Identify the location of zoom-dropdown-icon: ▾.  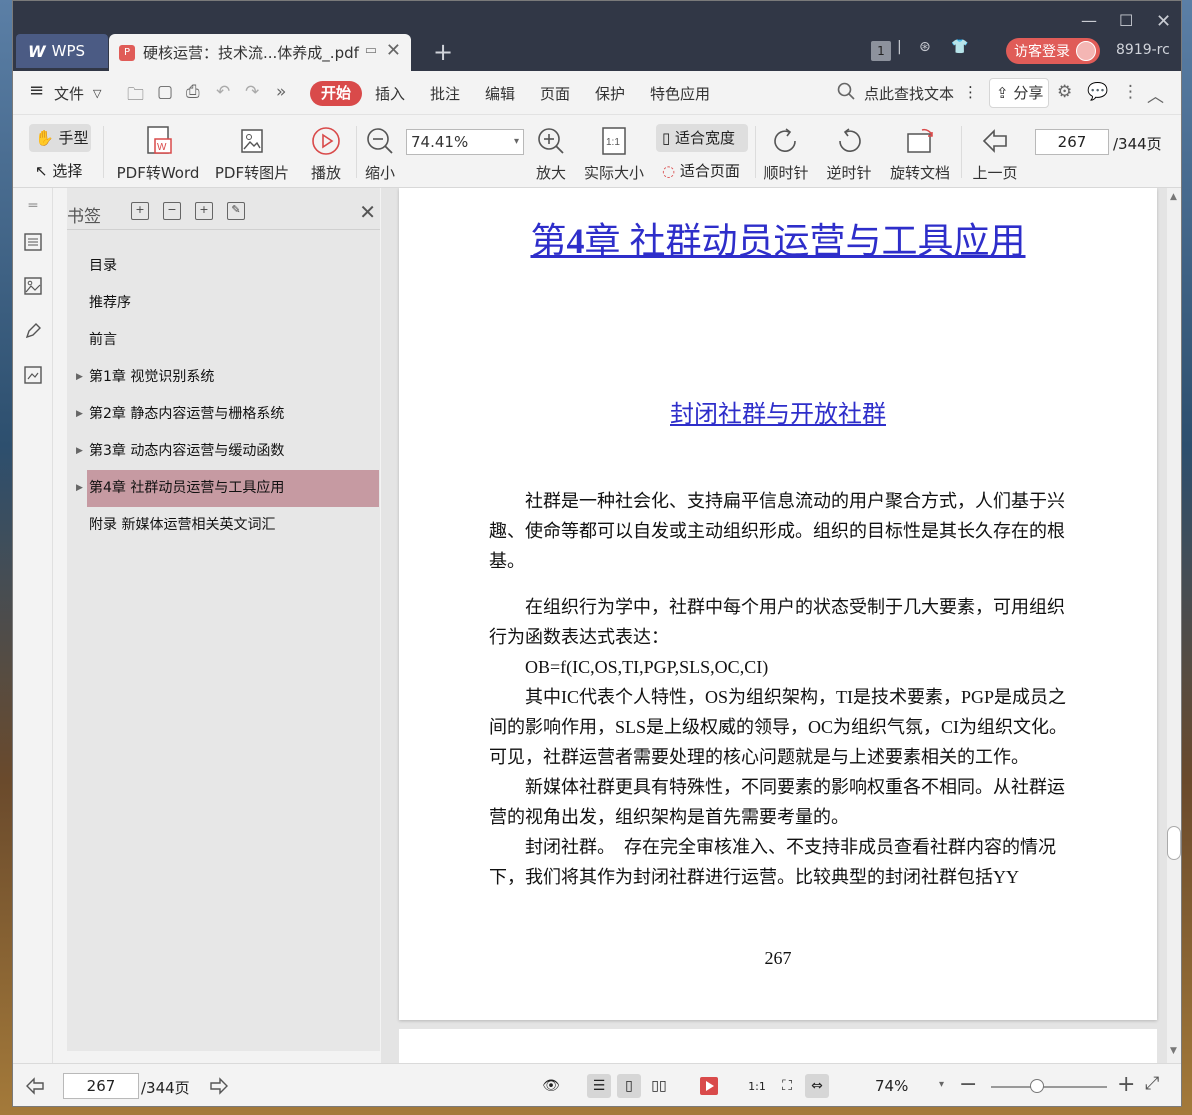
(941, 1084).